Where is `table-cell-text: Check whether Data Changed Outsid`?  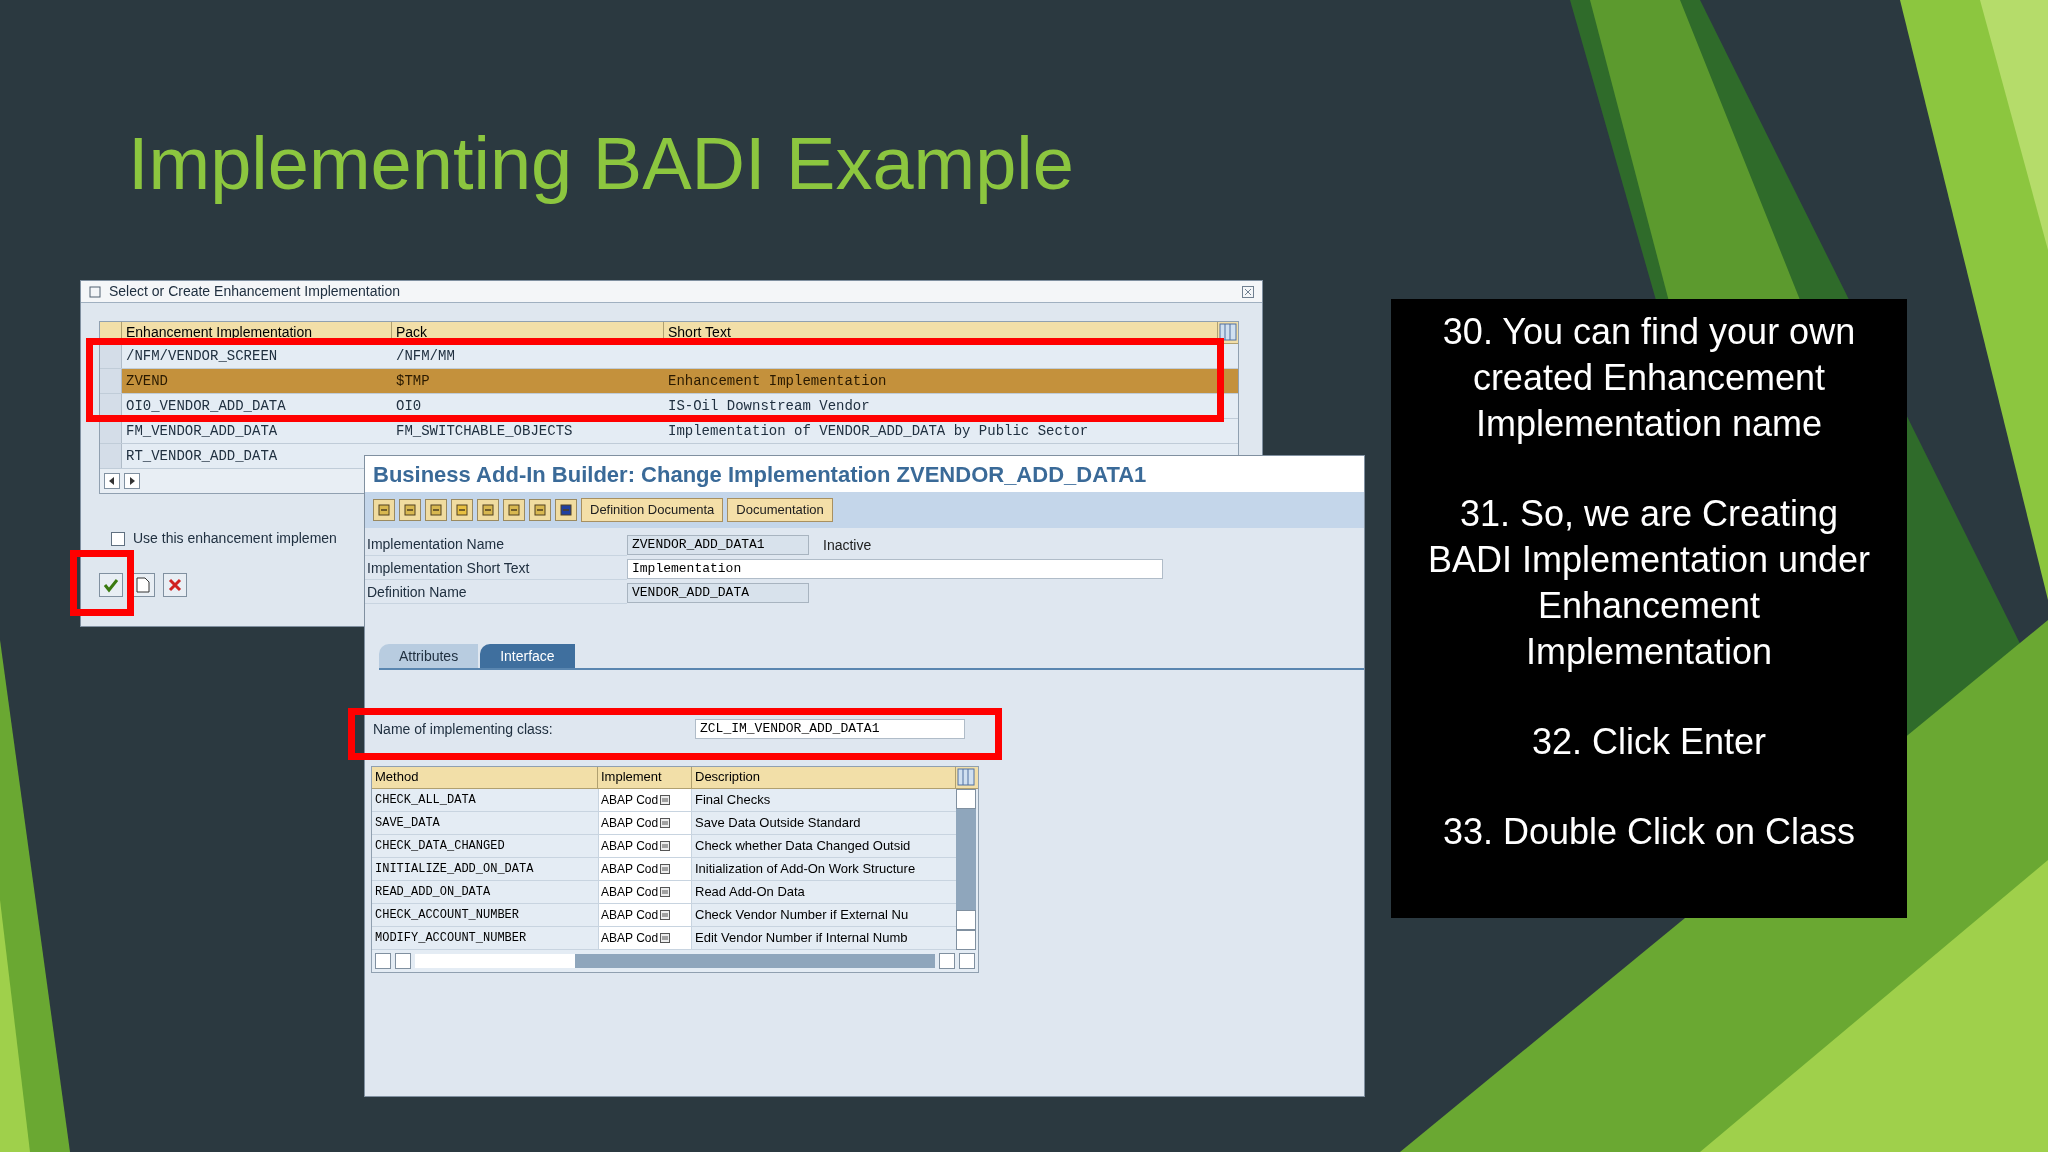
table-cell-text: Check whether Data Changed Outsid is located at coordinates (803, 846).